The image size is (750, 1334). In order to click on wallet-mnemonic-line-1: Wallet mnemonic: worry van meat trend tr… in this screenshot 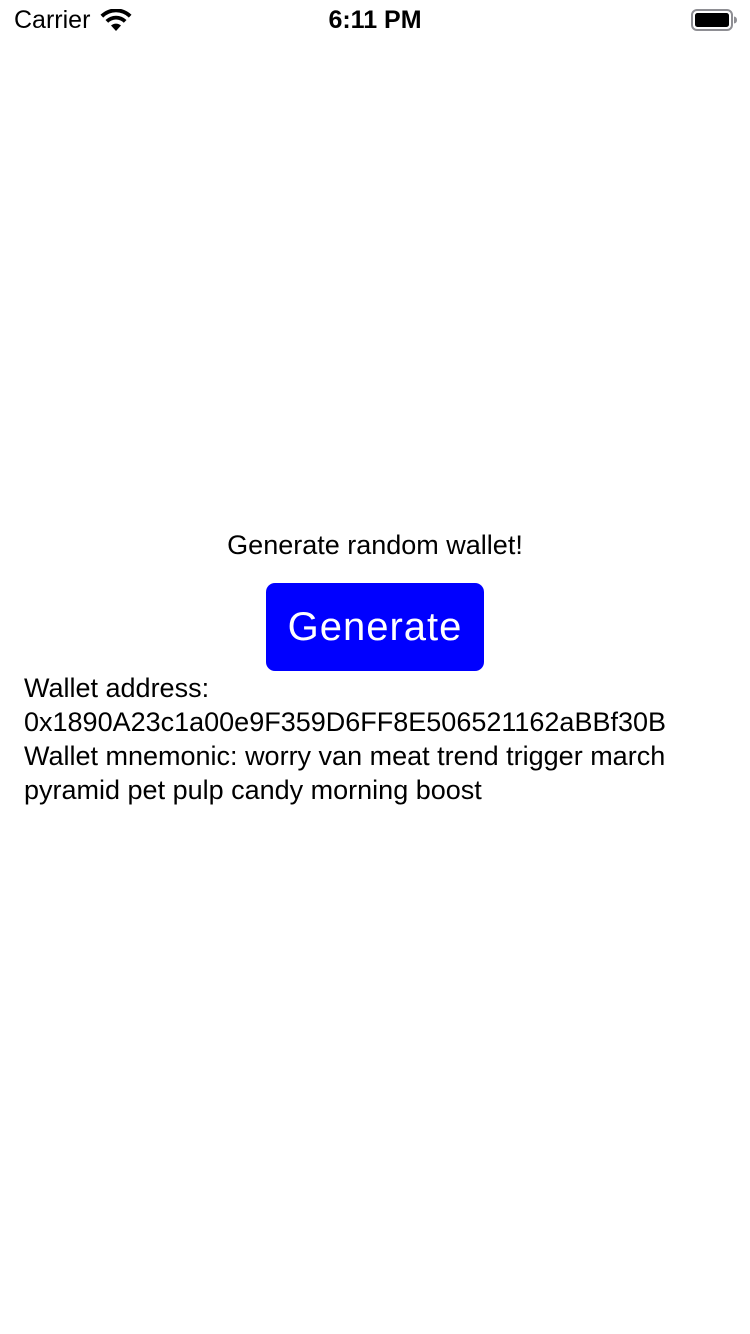, I will do `click(345, 756)`.